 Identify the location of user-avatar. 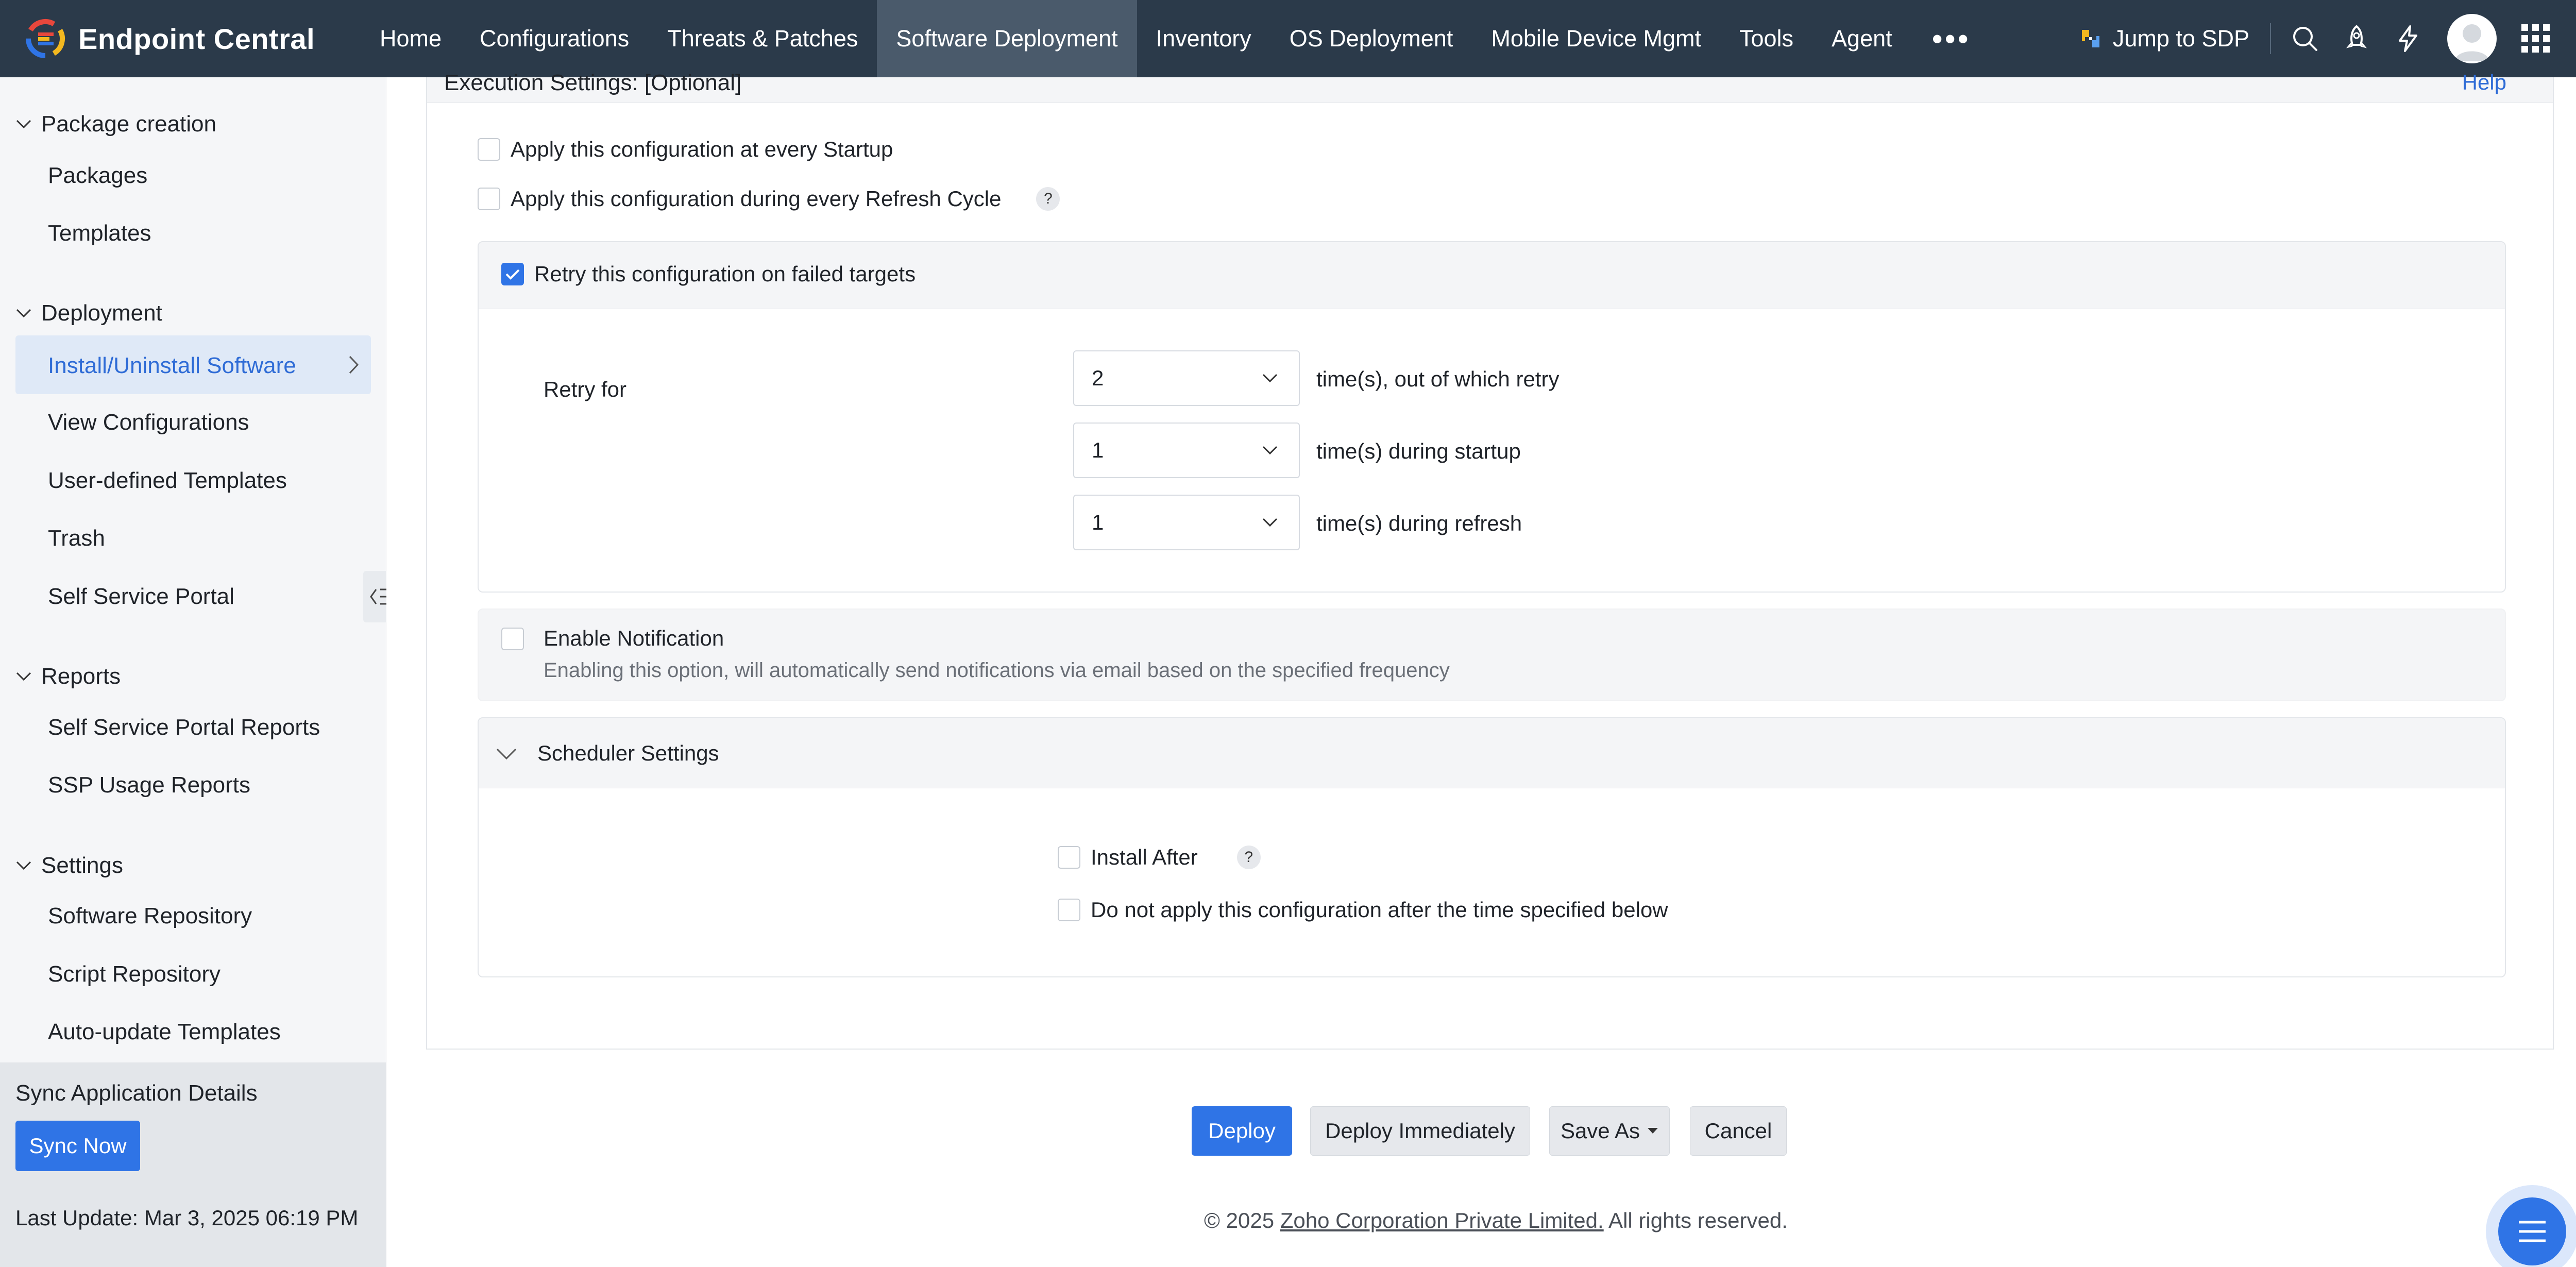
(2472, 38).